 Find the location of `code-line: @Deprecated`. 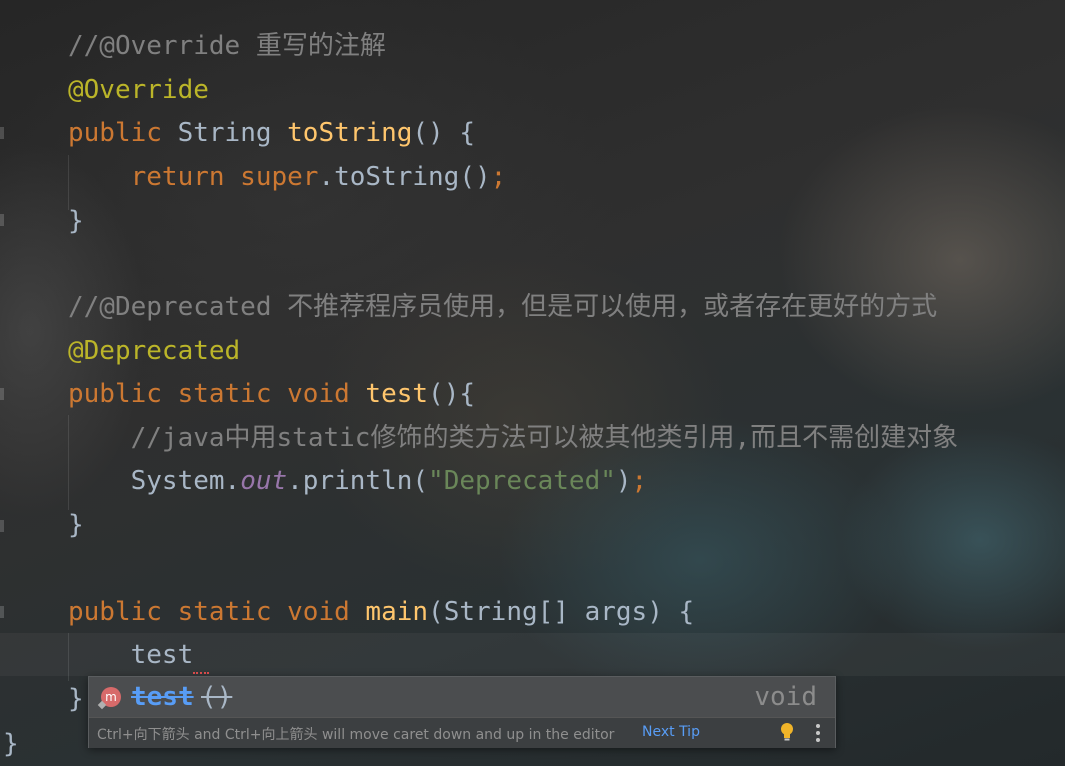

code-line: @Deprecated is located at coordinates (154, 351).